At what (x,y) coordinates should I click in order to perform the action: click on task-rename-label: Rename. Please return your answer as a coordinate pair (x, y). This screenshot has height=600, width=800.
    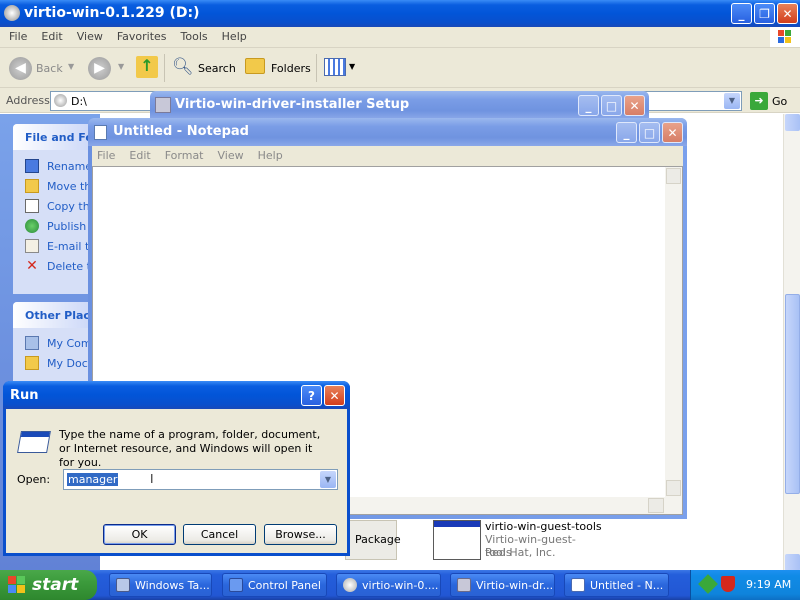
    Looking at the image, I should click on (69, 166).